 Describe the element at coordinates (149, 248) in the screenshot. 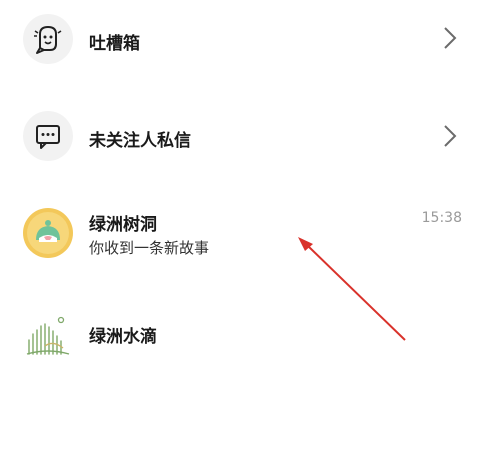

I see `item-subtitle: 你收到一条新故事` at that location.